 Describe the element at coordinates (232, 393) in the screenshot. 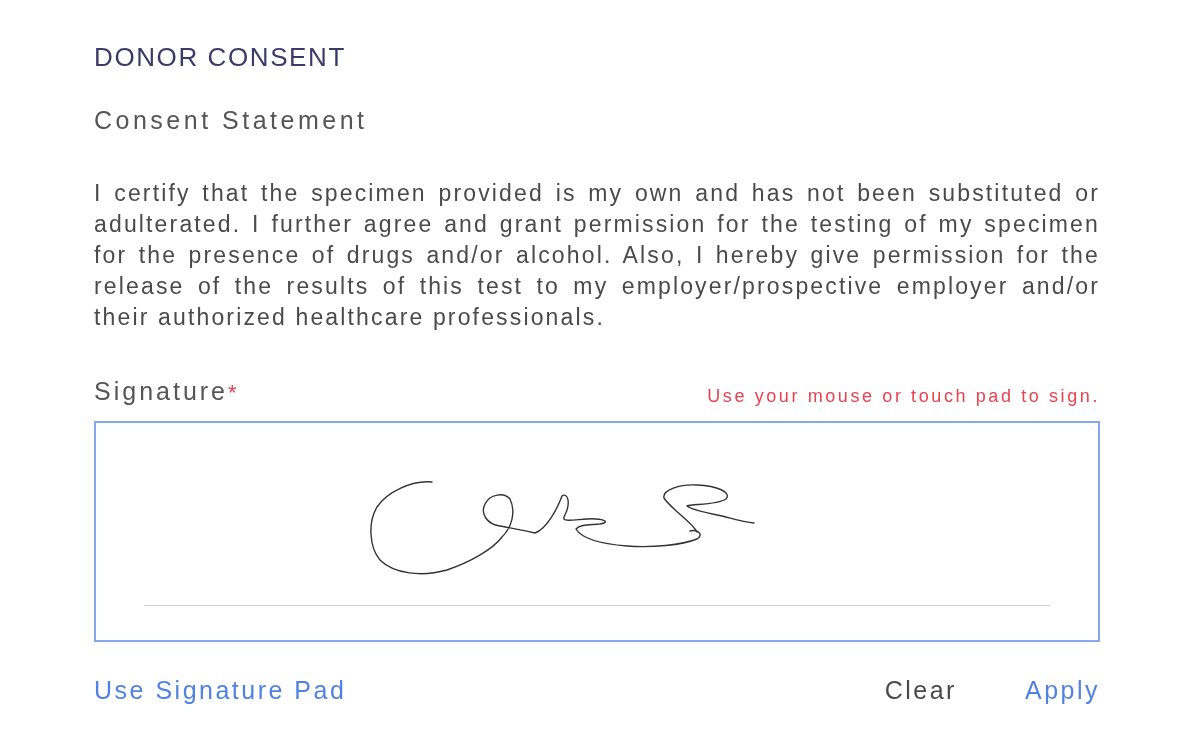

I see `required-mark: *` at that location.